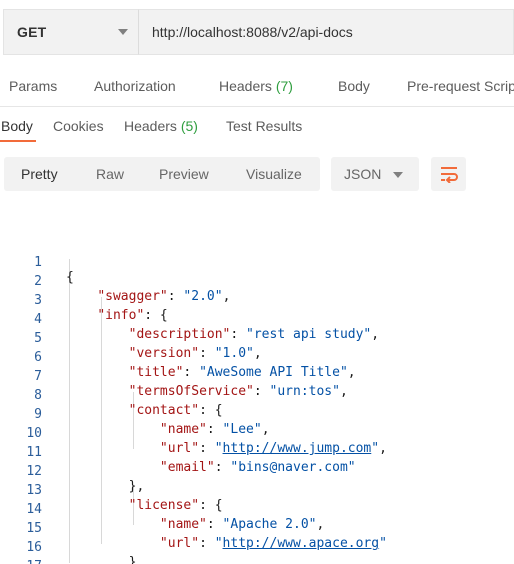 This screenshot has height=564, width=514. I want to click on code-line: 3 "info": {, so click(257, 300).